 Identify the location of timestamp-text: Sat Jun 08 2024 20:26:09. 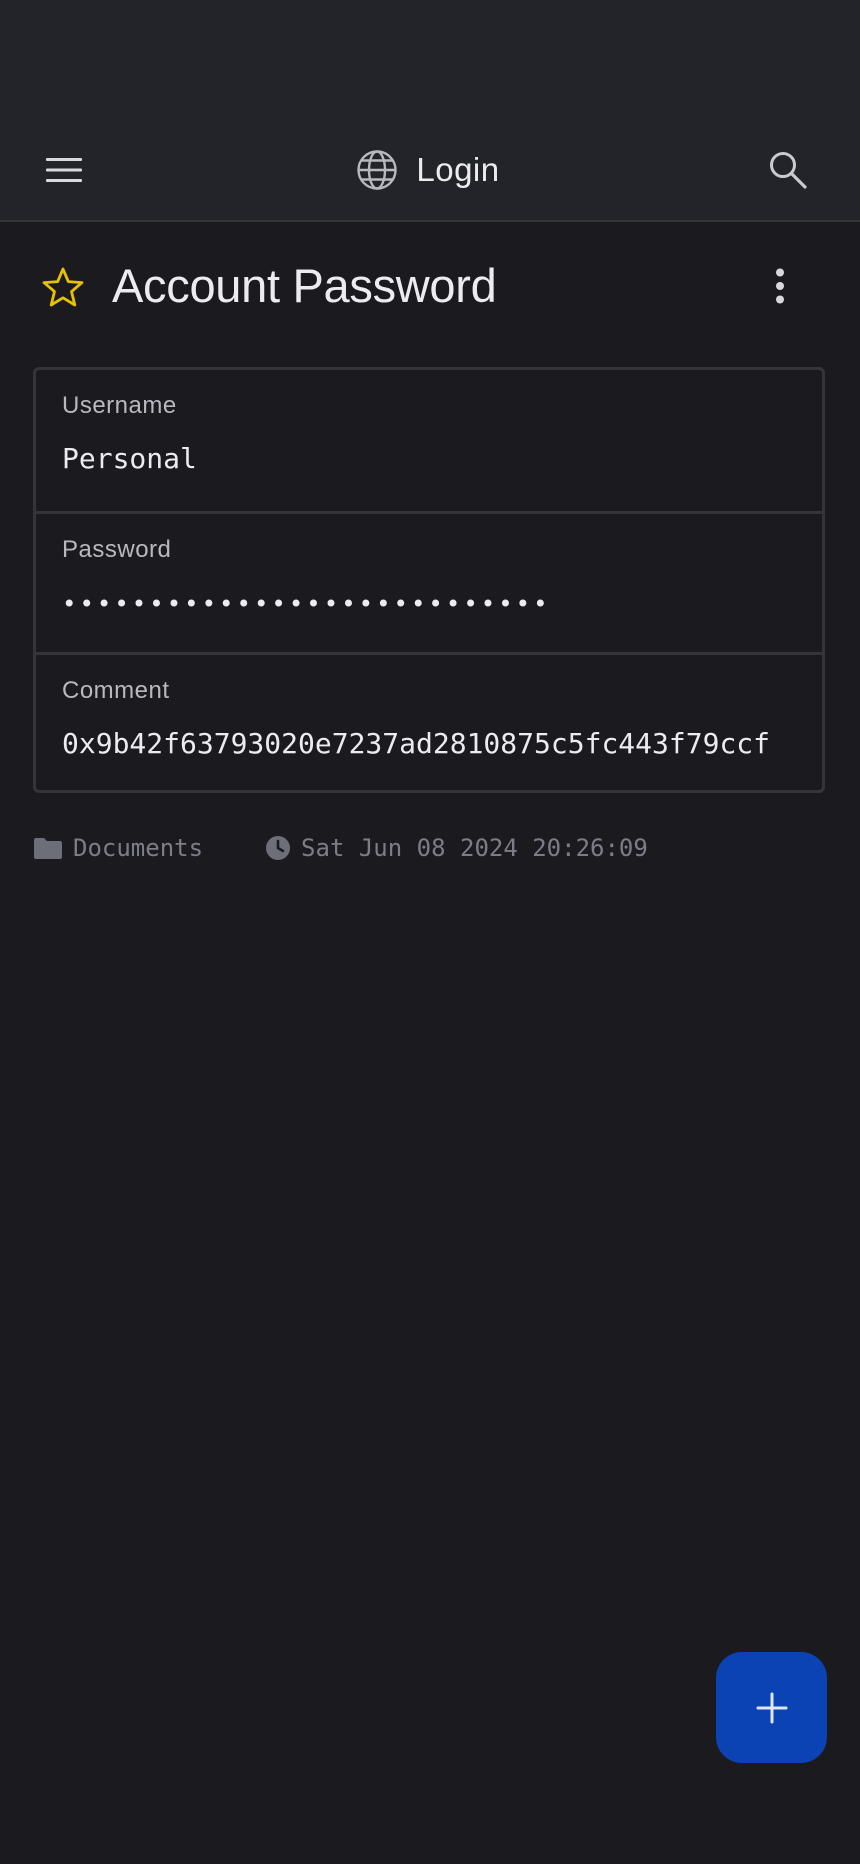
(474, 848).